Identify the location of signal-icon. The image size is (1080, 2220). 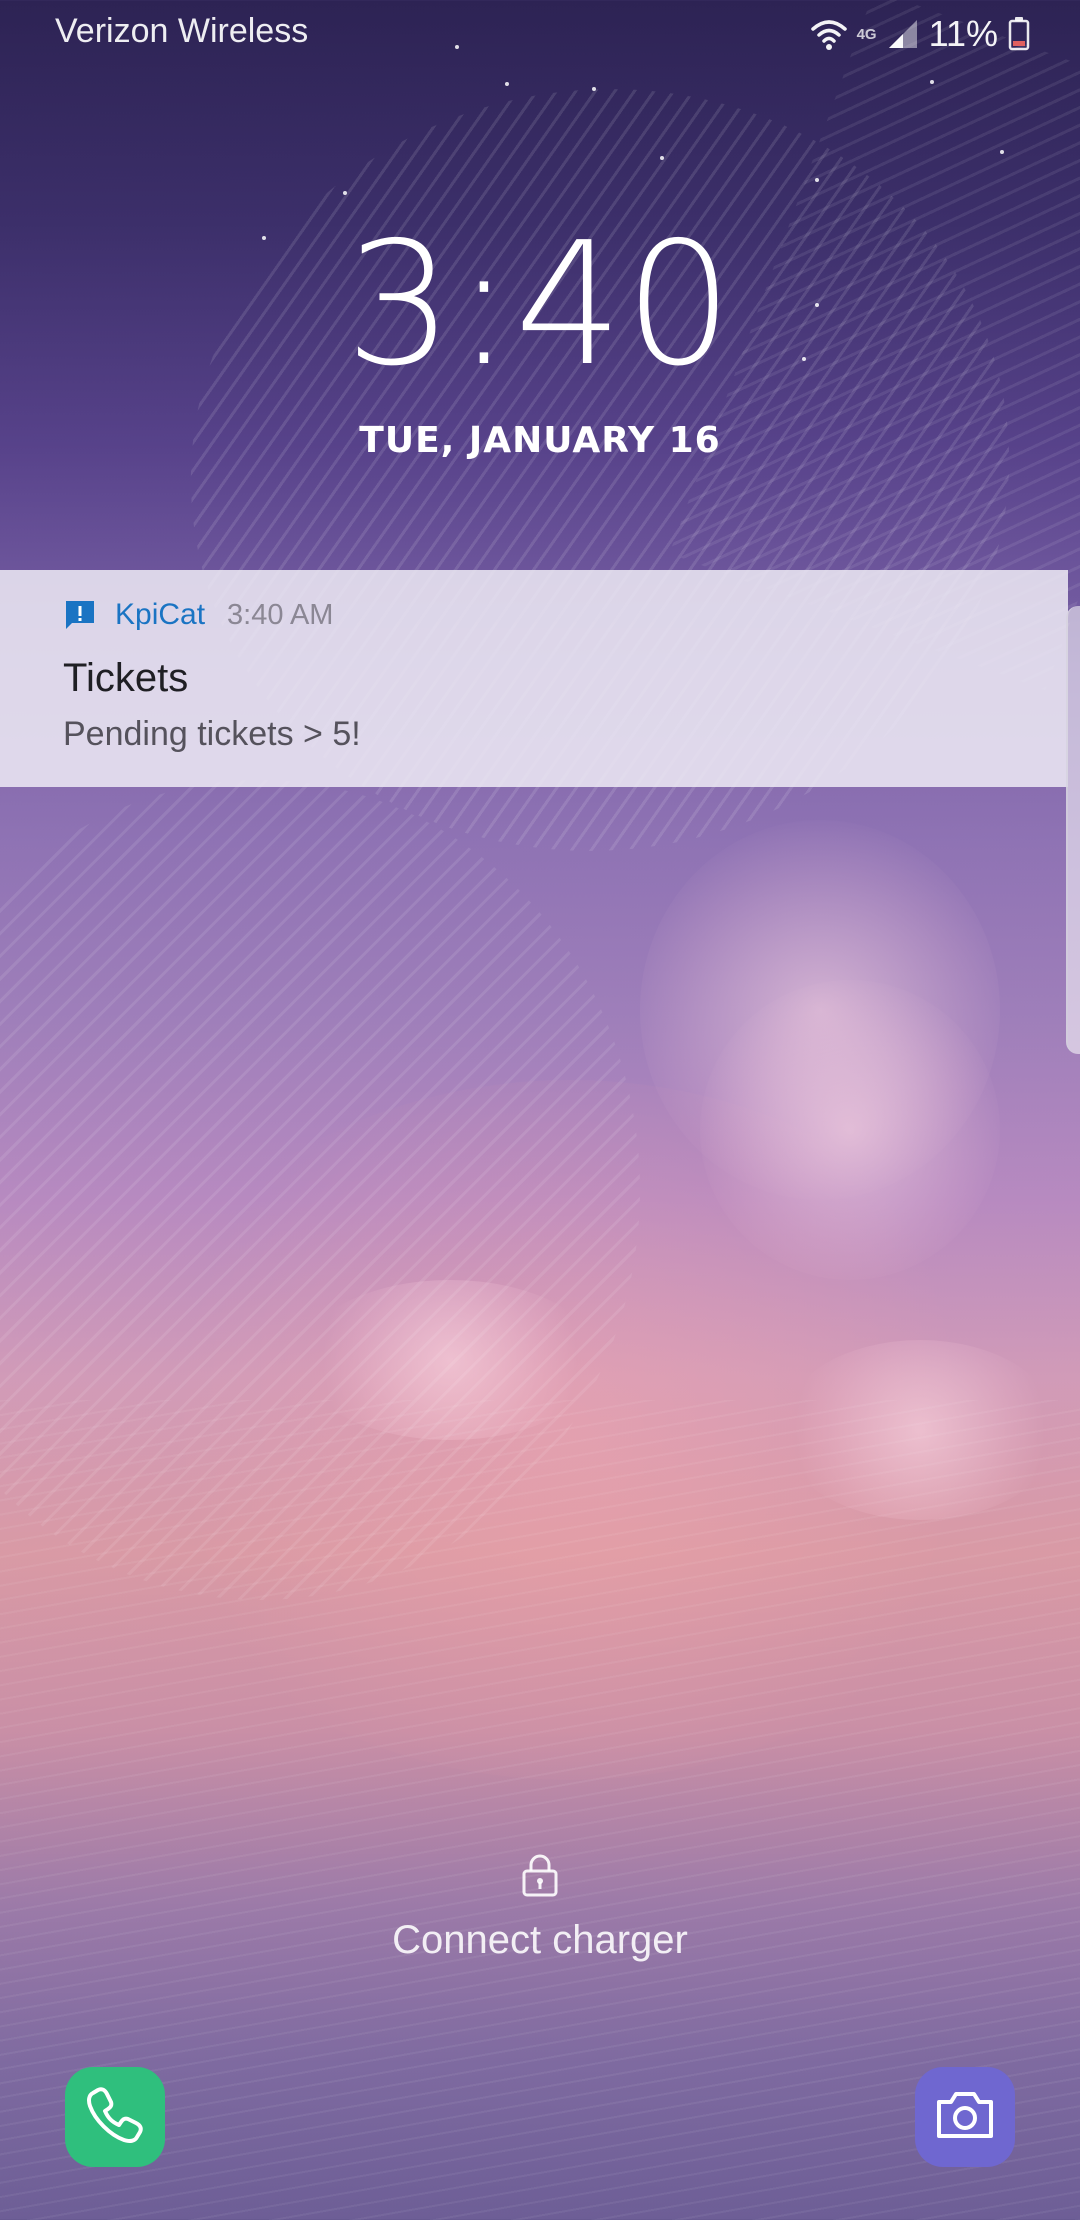
(903, 34).